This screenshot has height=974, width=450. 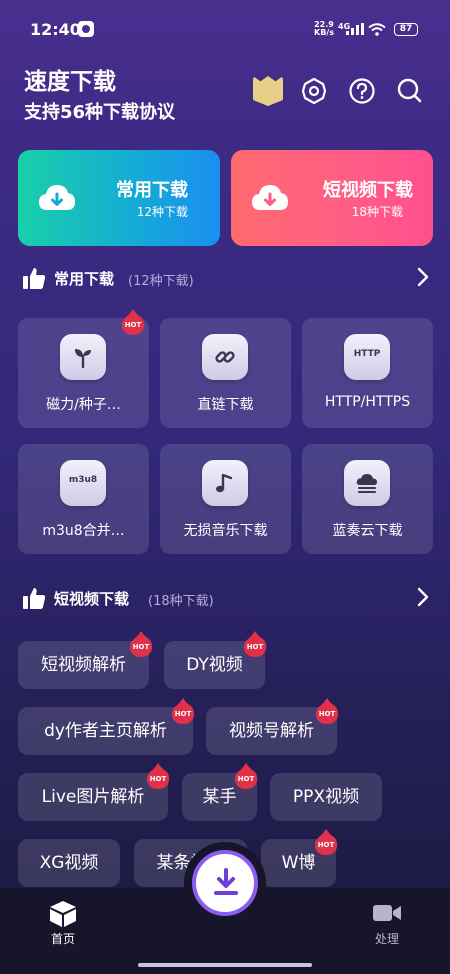 I want to click on short-video-download-card: 短视频下载 18种下载, so click(x=332, y=198).